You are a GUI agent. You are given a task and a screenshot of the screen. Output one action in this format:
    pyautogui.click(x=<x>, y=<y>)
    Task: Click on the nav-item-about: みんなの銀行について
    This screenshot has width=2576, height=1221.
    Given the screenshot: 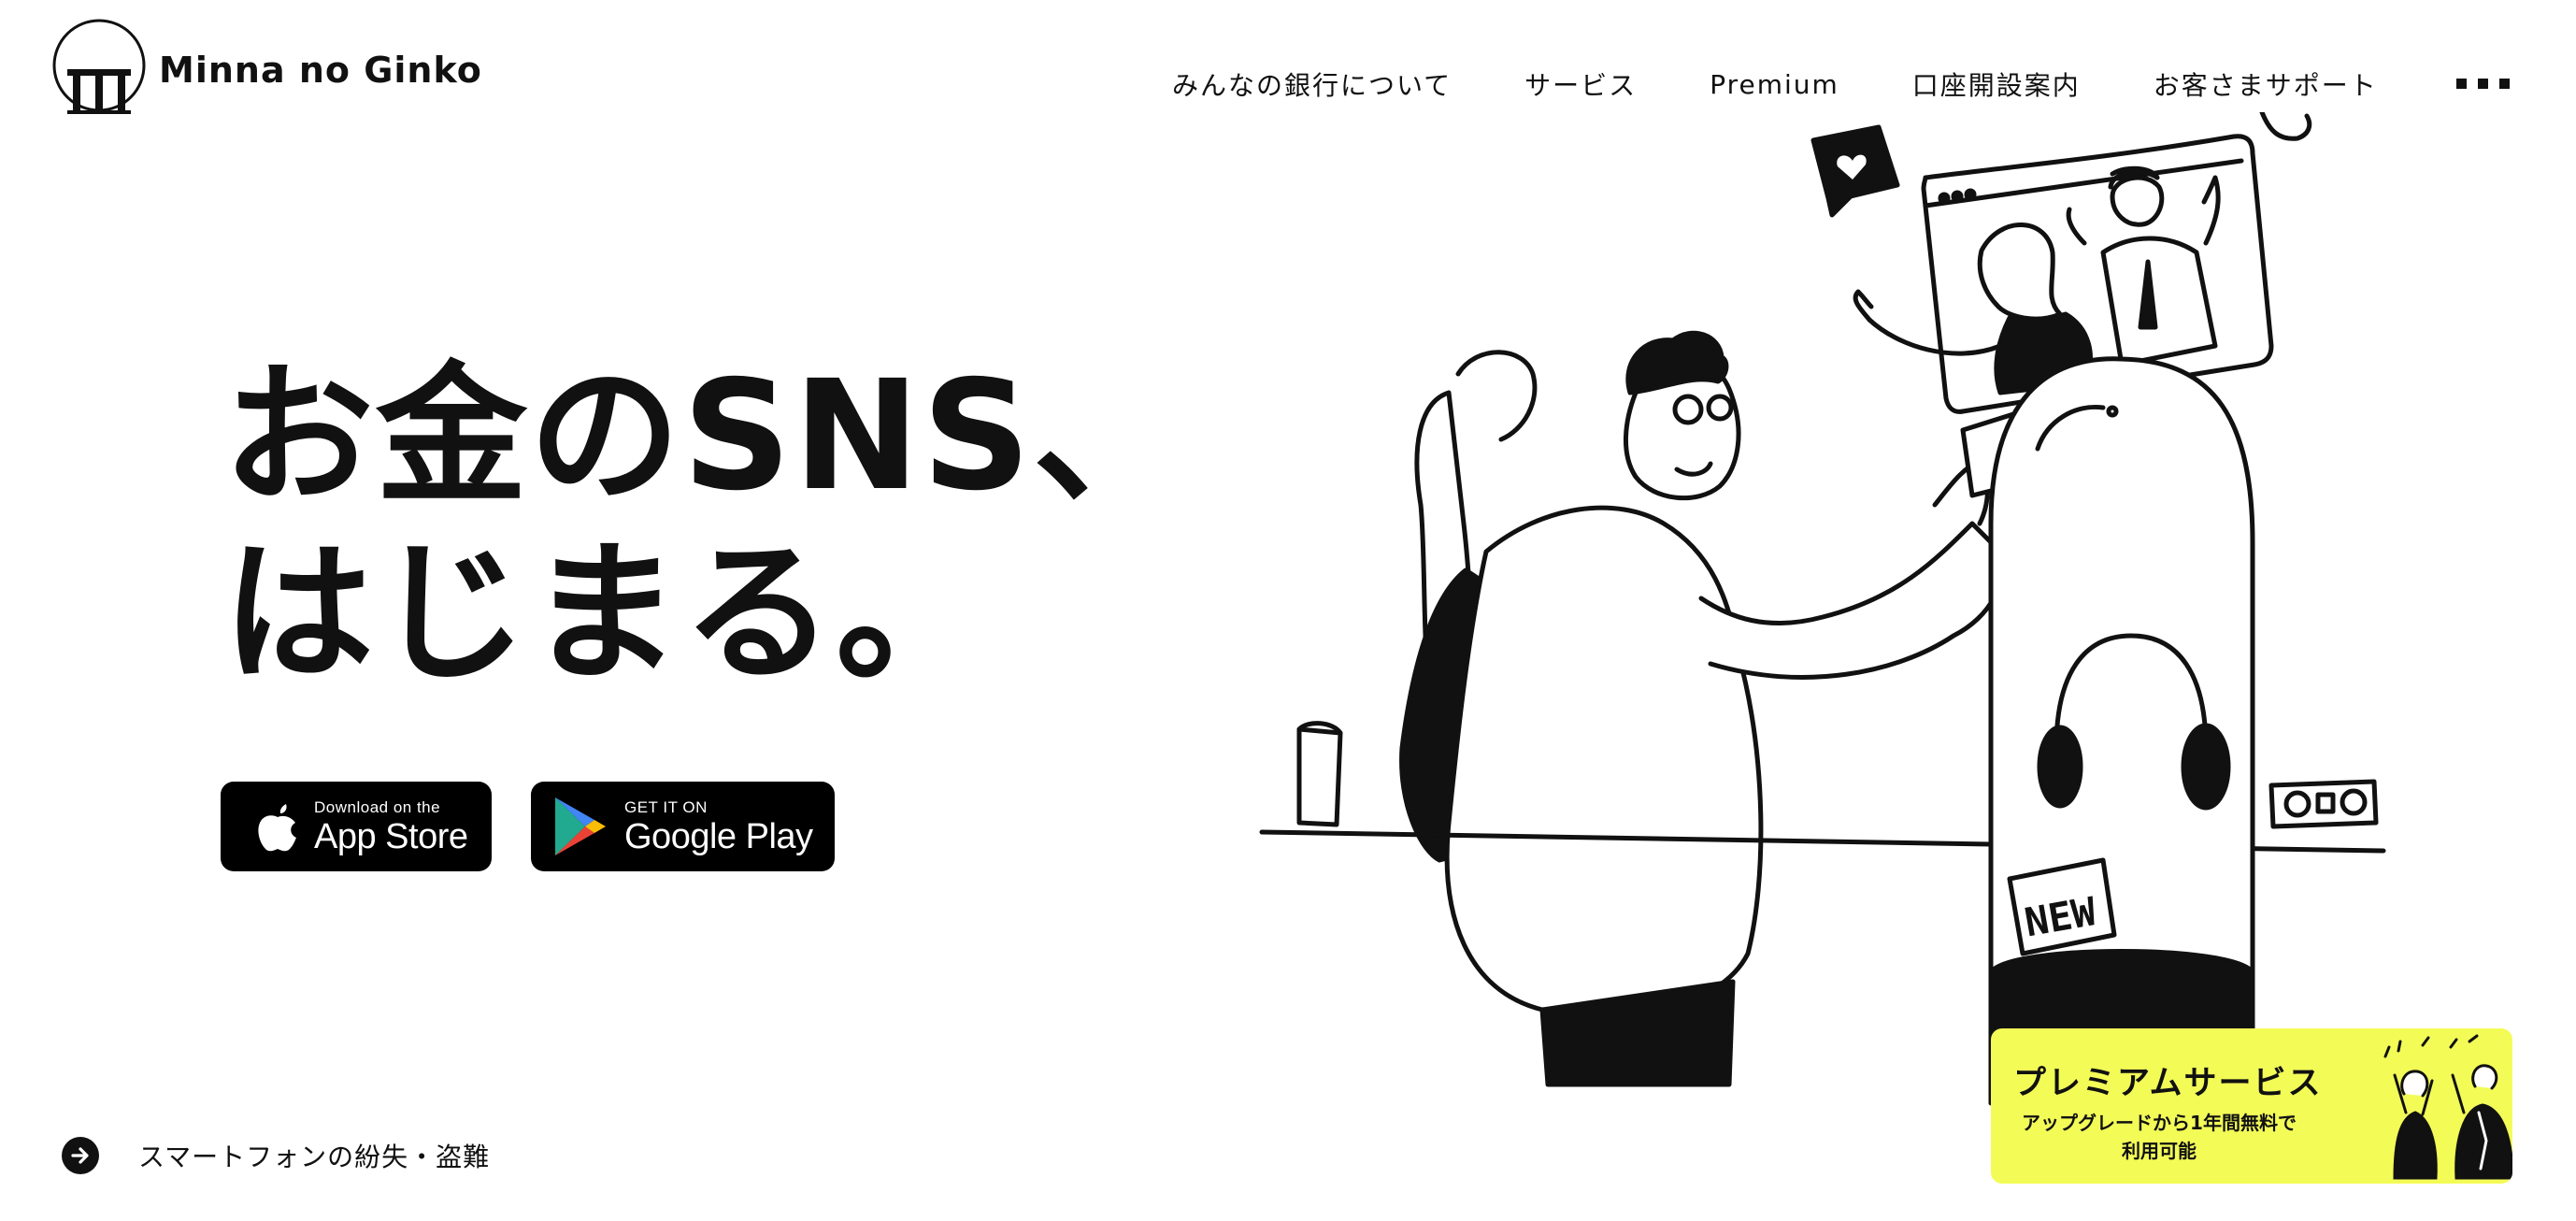 What is the action you would take?
    pyautogui.click(x=1312, y=84)
    